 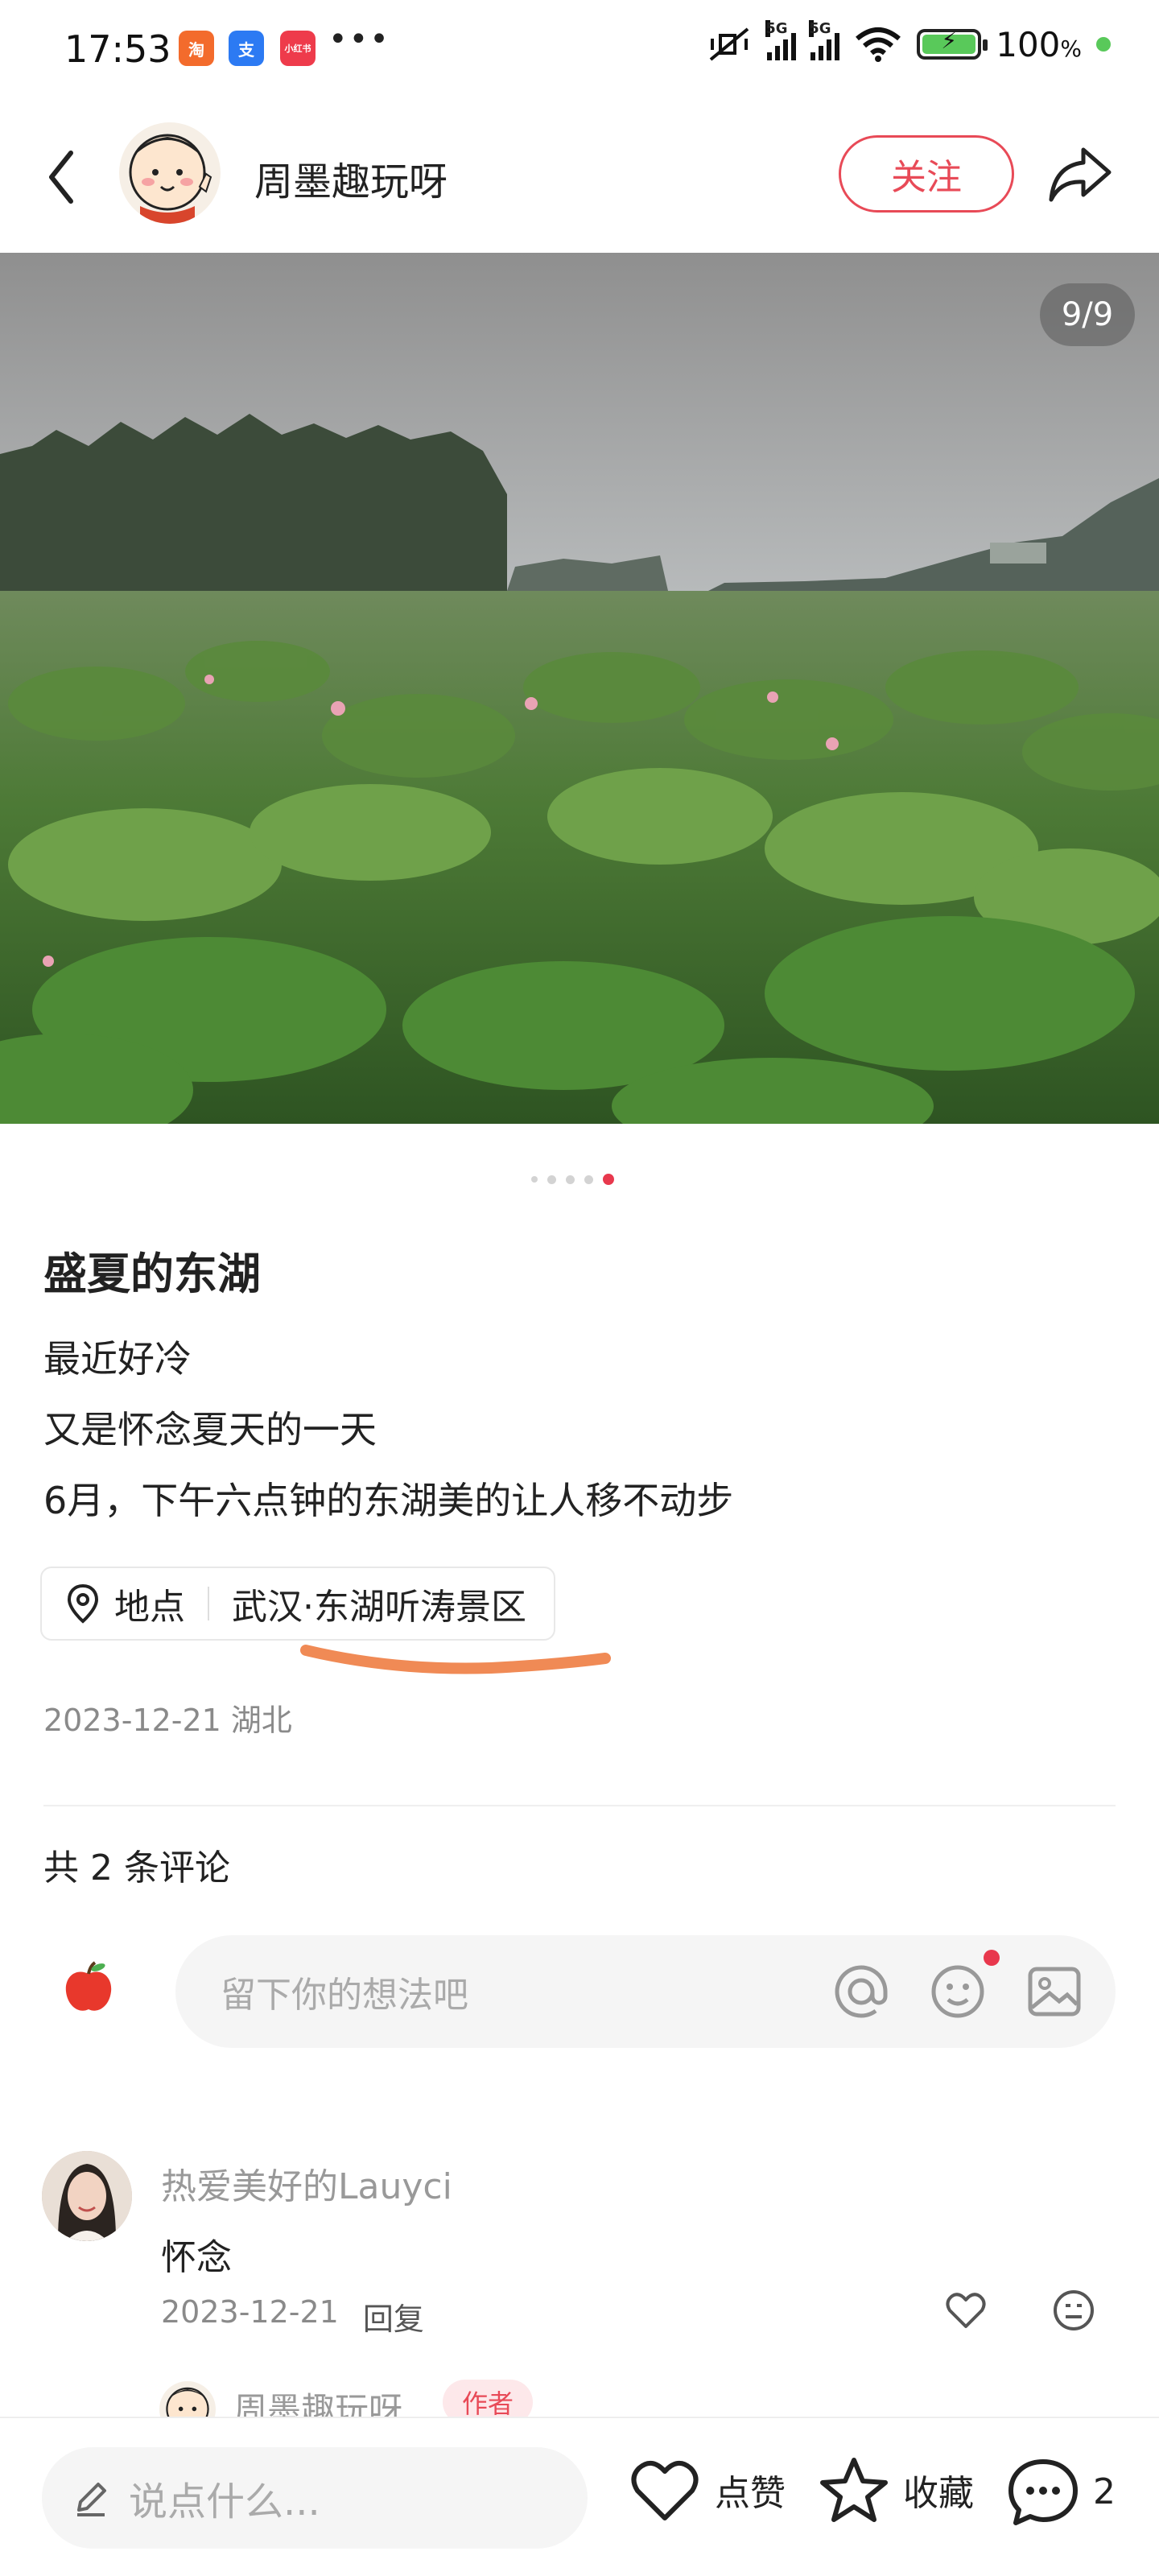 I want to click on back-arrow-icon, so click(x=63, y=177).